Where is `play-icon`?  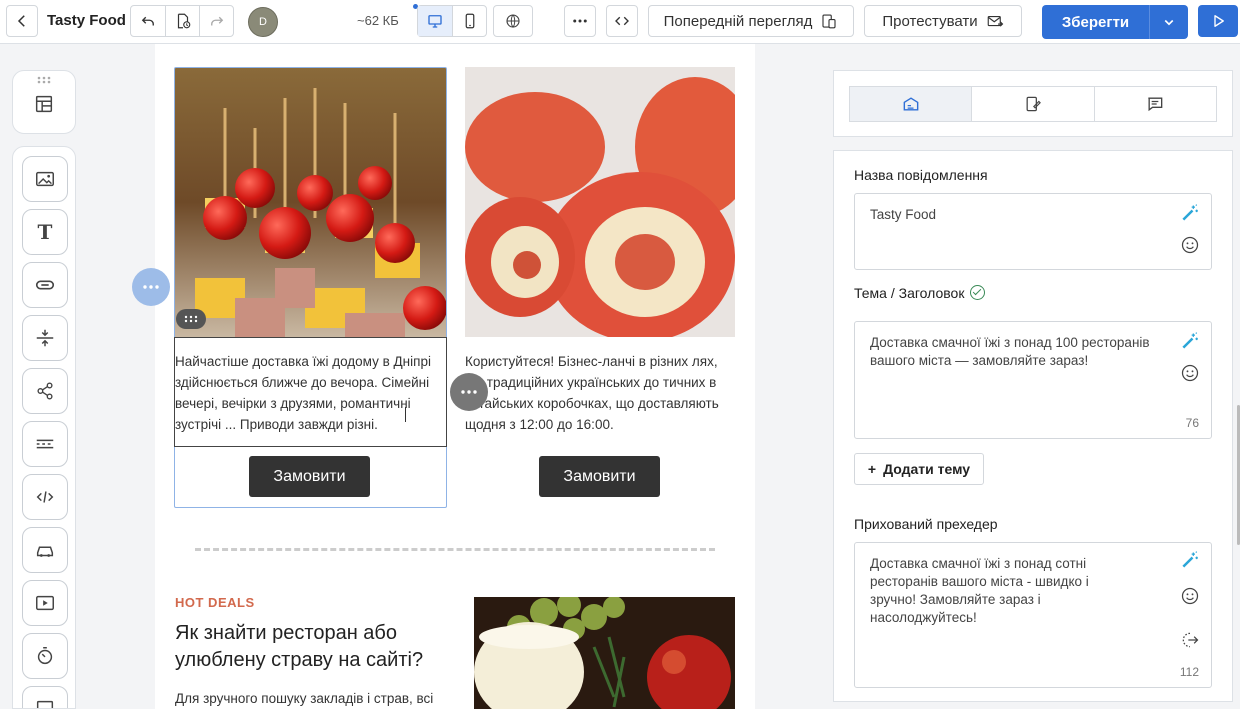
play-icon is located at coordinates (1219, 21).